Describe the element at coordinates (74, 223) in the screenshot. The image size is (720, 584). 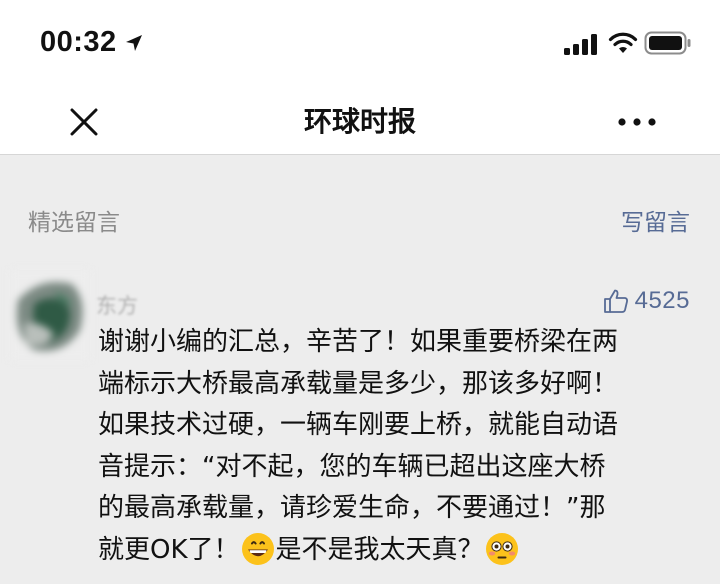
I see `section-title: 精选留言` at that location.